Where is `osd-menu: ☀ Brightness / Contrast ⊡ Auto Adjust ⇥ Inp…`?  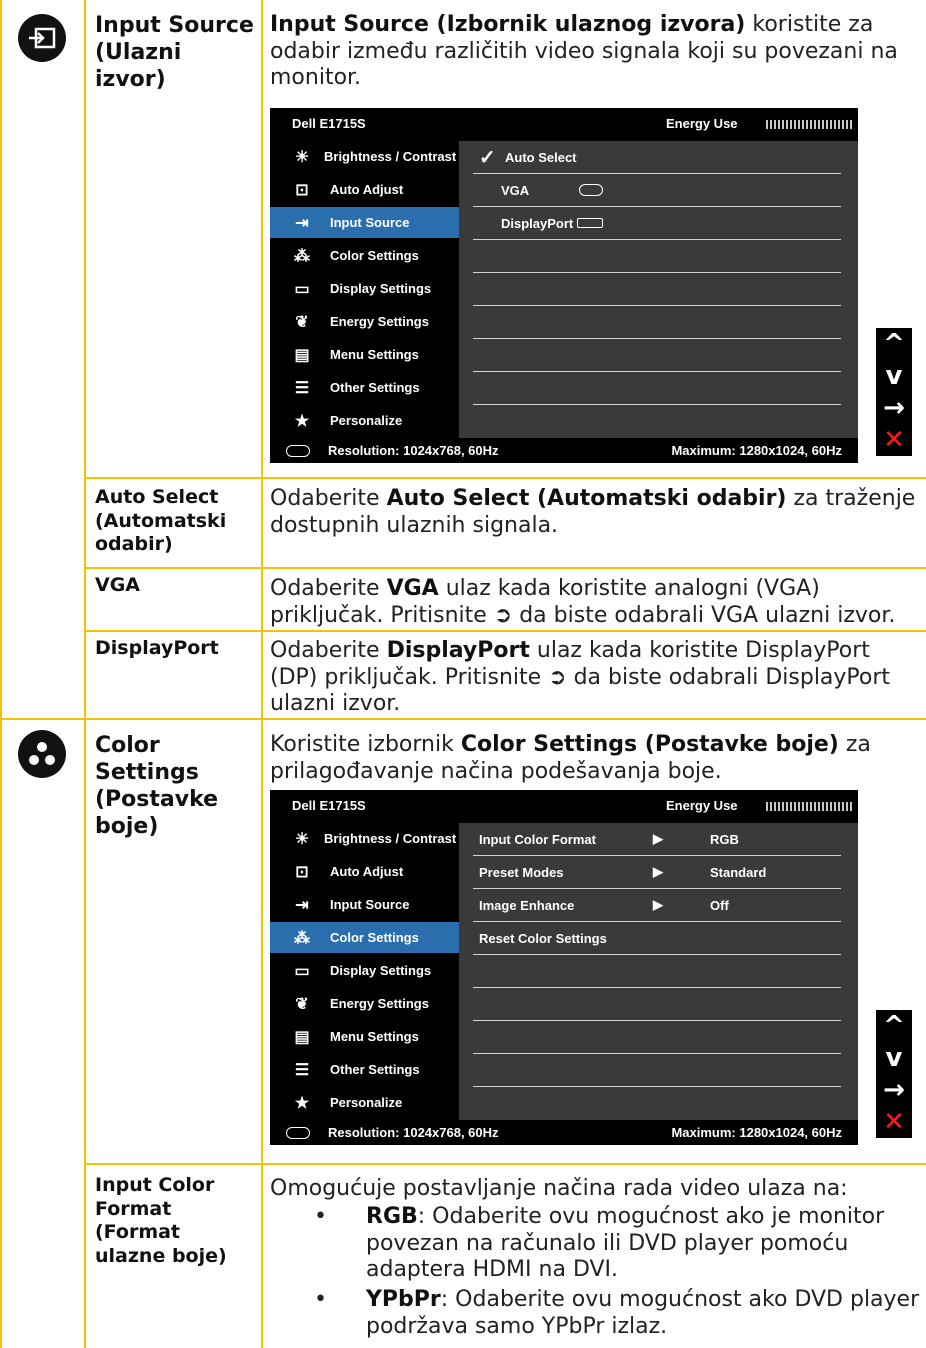 osd-menu: ☀ Brightness / Contrast ⊡ Auto Adjust ⇥ Inp… is located at coordinates (364, 971).